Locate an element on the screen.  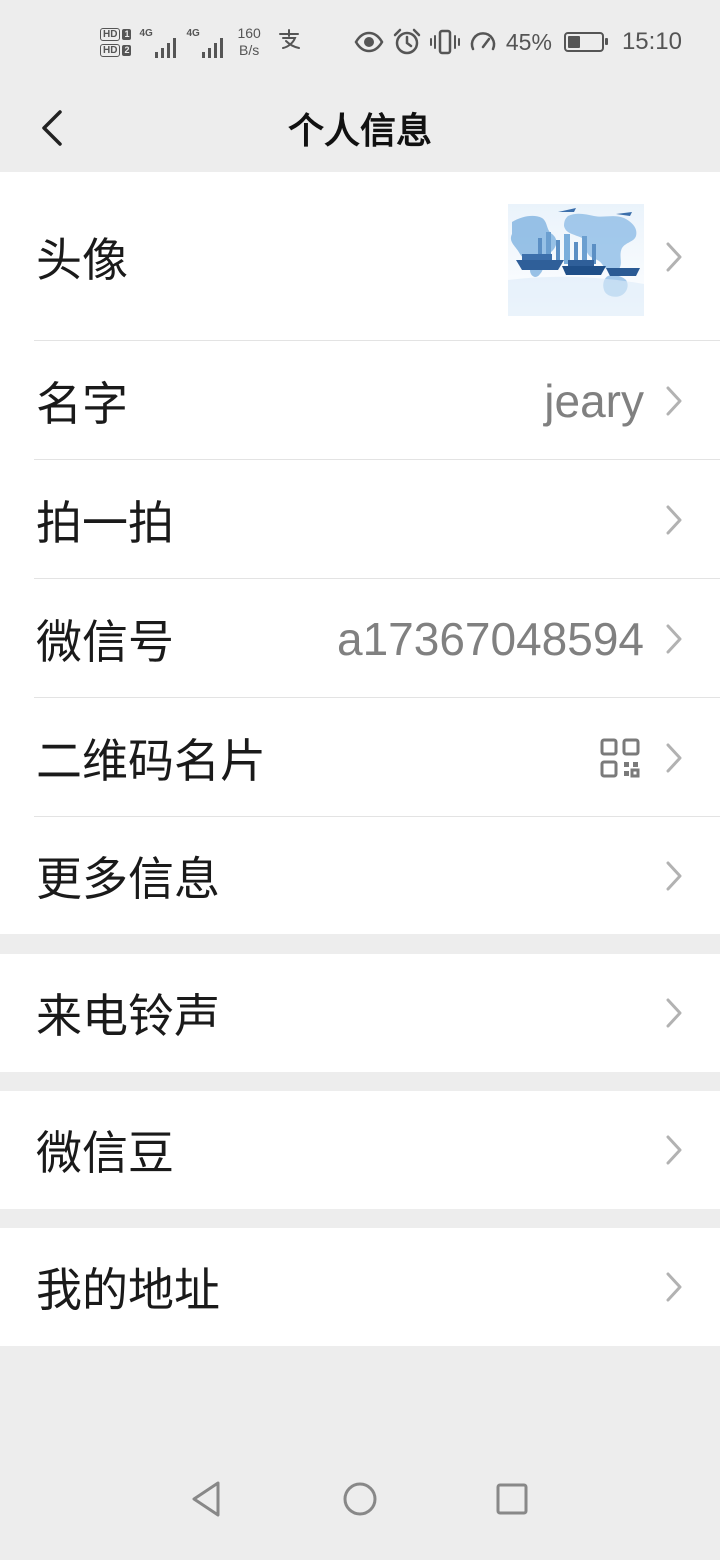
vibrate-icon is located at coordinates (444, 42).